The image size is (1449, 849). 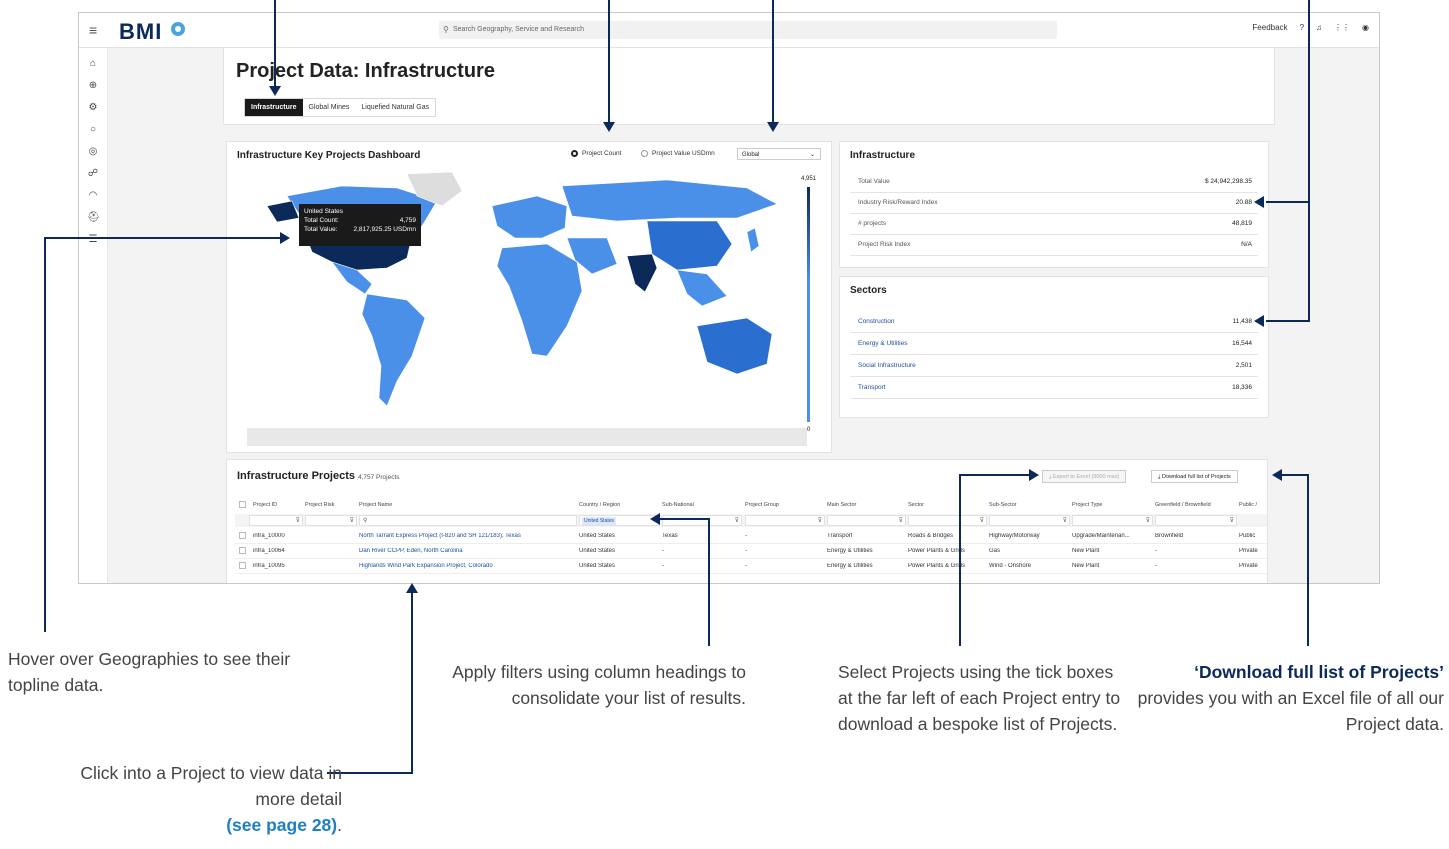 I want to click on user-icon: ◉, so click(x=1365, y=27).